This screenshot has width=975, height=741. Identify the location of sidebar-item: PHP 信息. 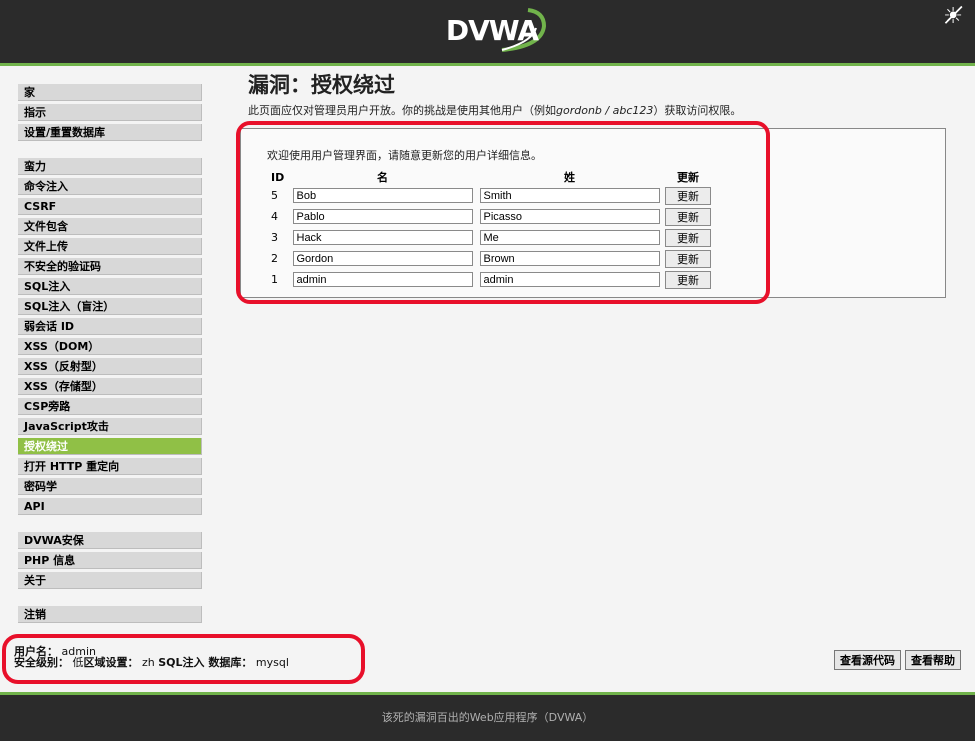
(110, 560).